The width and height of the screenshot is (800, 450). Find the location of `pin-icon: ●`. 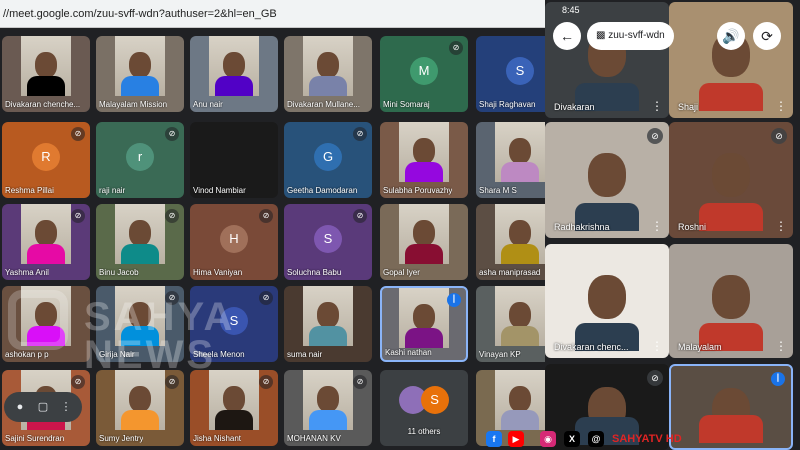

pin-icon: ● is located at coordinates (20, 407).